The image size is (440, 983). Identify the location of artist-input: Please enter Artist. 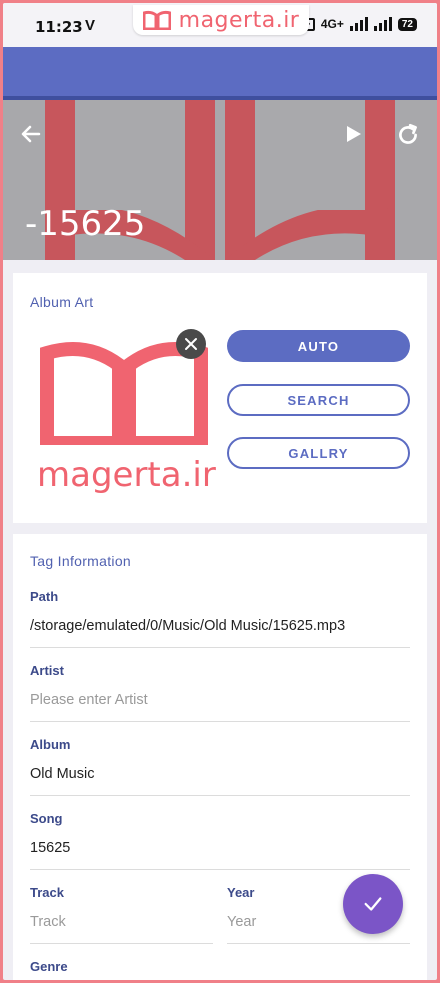
(89, 700).